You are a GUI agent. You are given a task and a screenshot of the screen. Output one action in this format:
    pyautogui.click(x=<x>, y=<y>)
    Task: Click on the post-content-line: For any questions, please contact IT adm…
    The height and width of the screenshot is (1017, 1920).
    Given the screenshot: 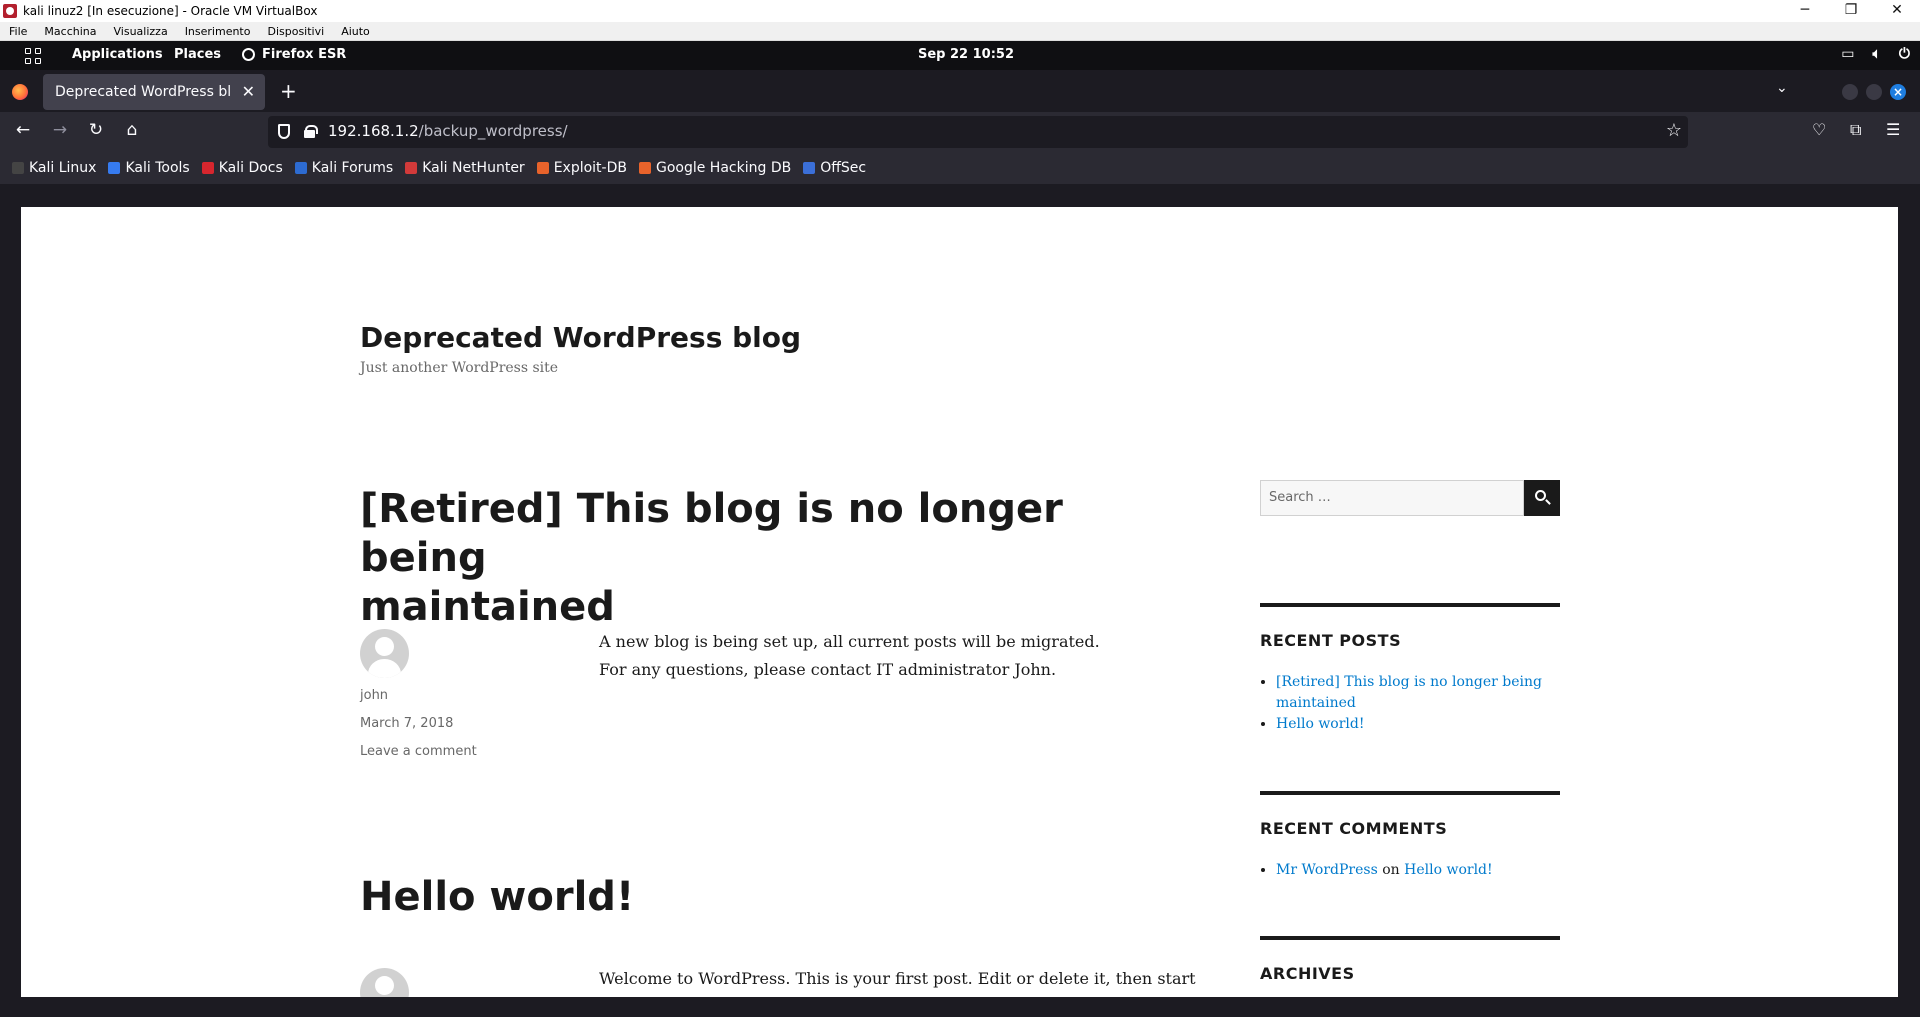 What is the action you would take?
    pyautogui.click(x=828, y=669)
    